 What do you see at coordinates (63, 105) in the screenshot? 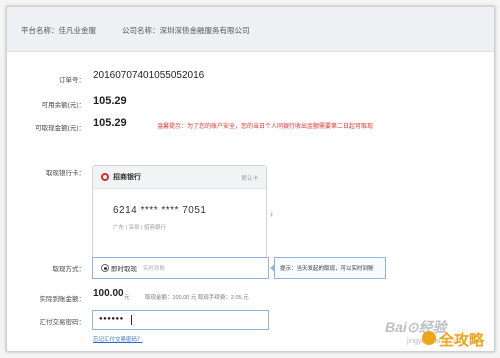
I see `available-balance-label: 可用余额(元)：` at bounding box center [63, 105].